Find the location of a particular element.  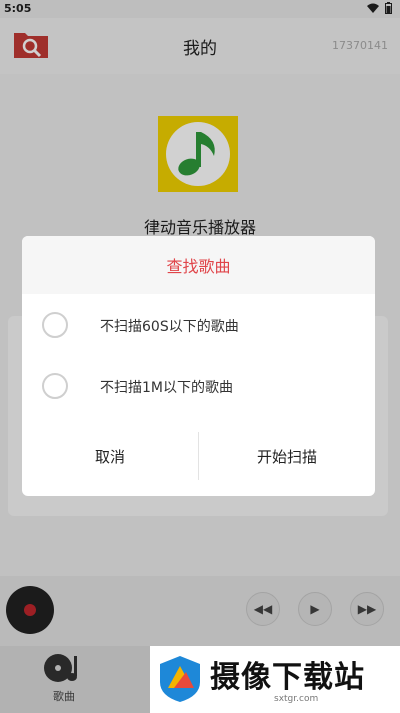

watermark: 摄像下载站 sxtgr.com is located at coordinates (275, 679).